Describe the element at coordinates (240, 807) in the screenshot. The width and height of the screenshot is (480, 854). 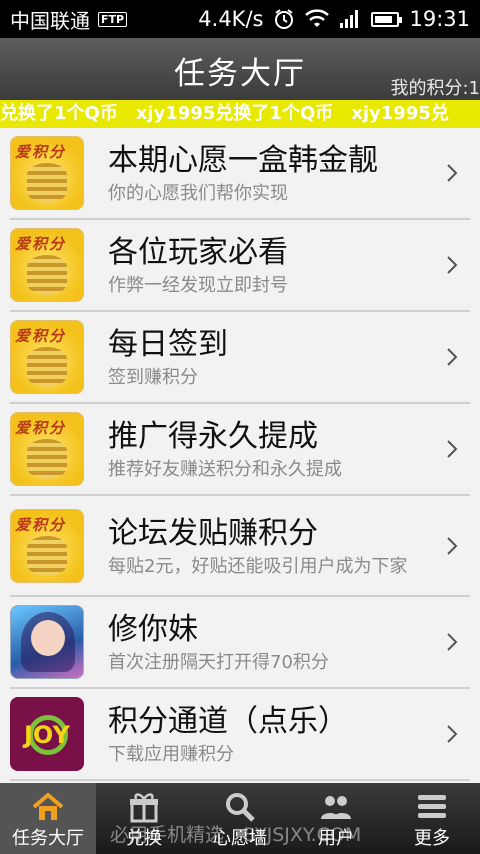
I see `search-icon` at that location.